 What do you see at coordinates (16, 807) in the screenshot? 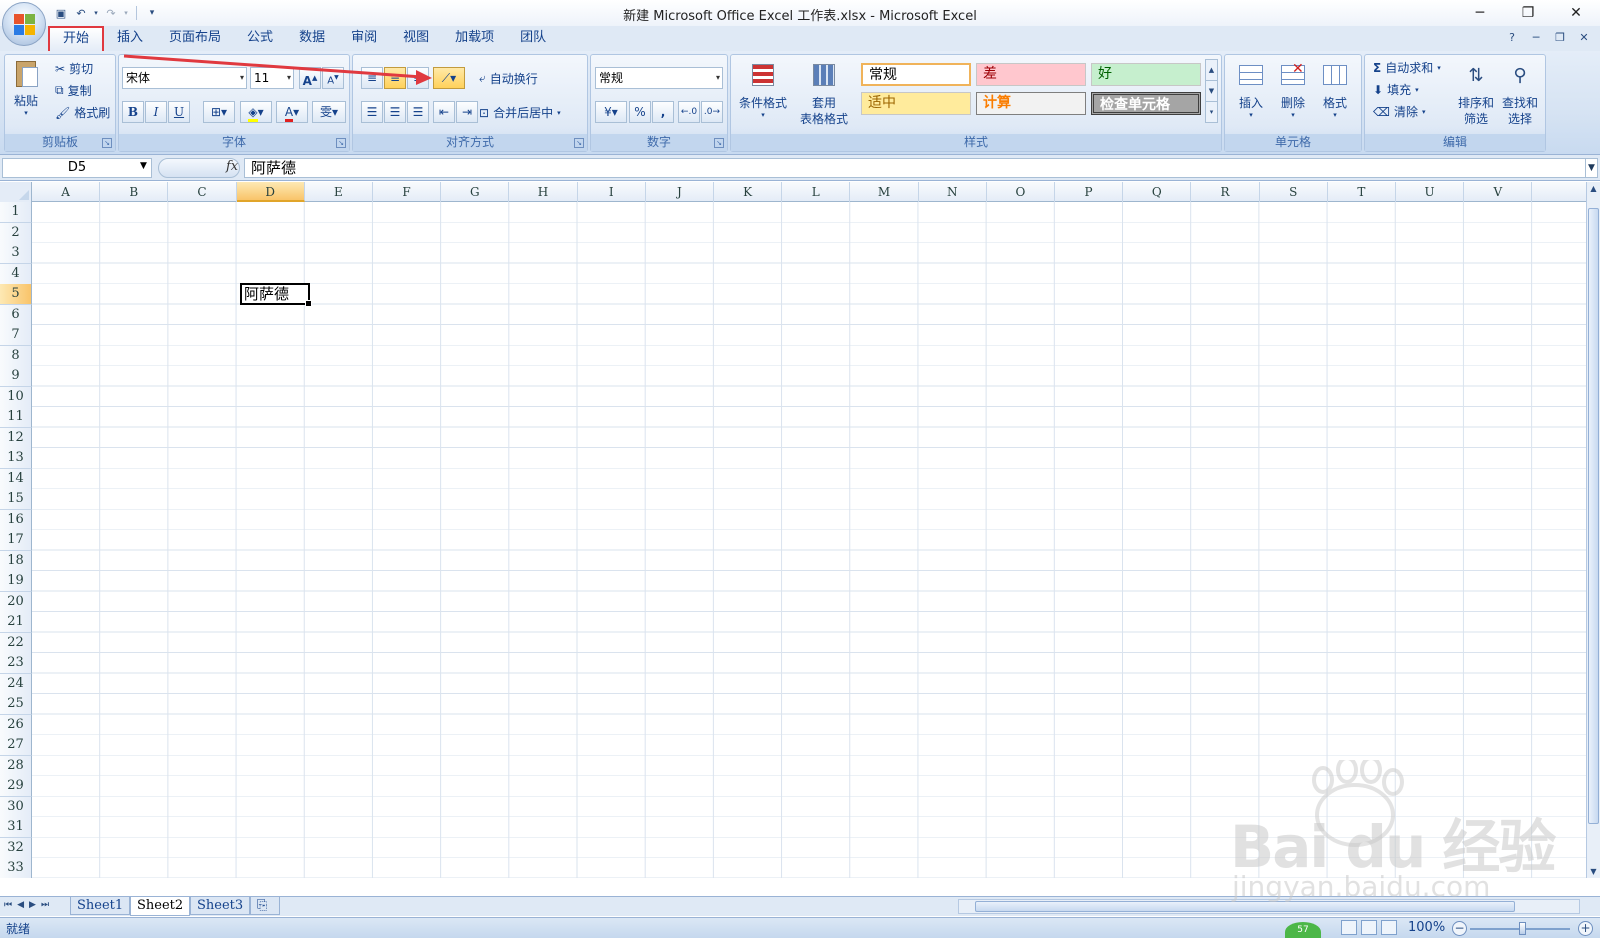
I see `row-header: 30` at bounding box center [16, 807].